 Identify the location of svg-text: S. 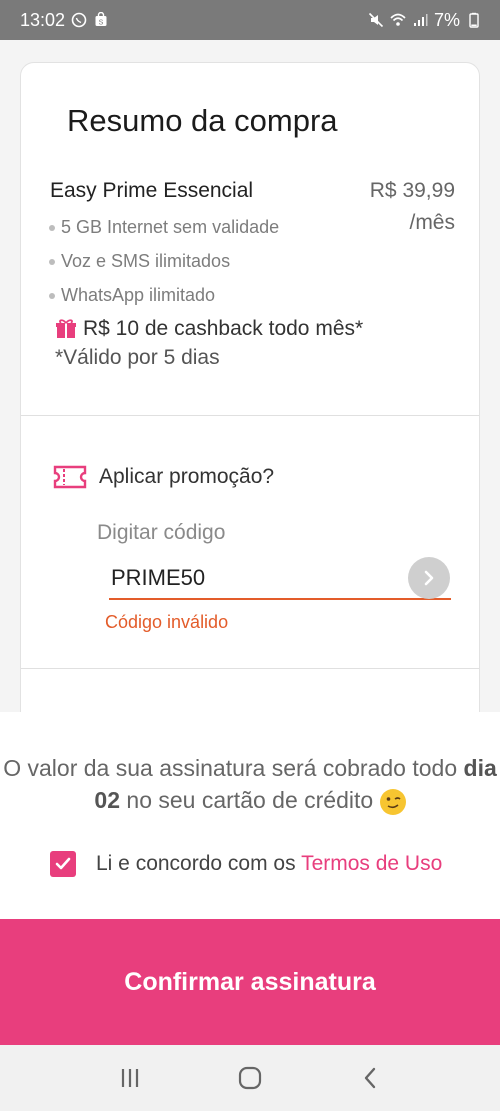
(101, 22).